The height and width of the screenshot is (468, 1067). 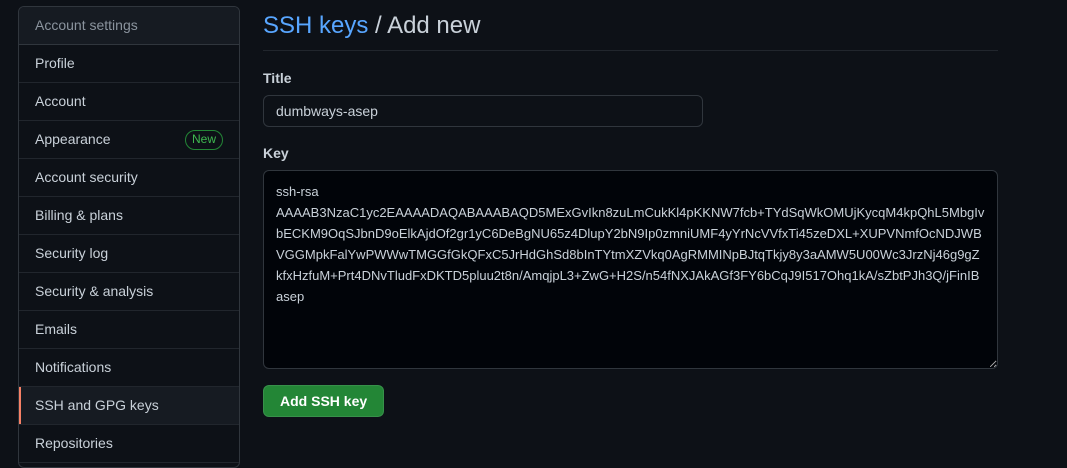 What do you see at coordinates (129, 330) in the screenshot?
I see `sidebar-item-emails: Emails` at bounding box center [129, 330].